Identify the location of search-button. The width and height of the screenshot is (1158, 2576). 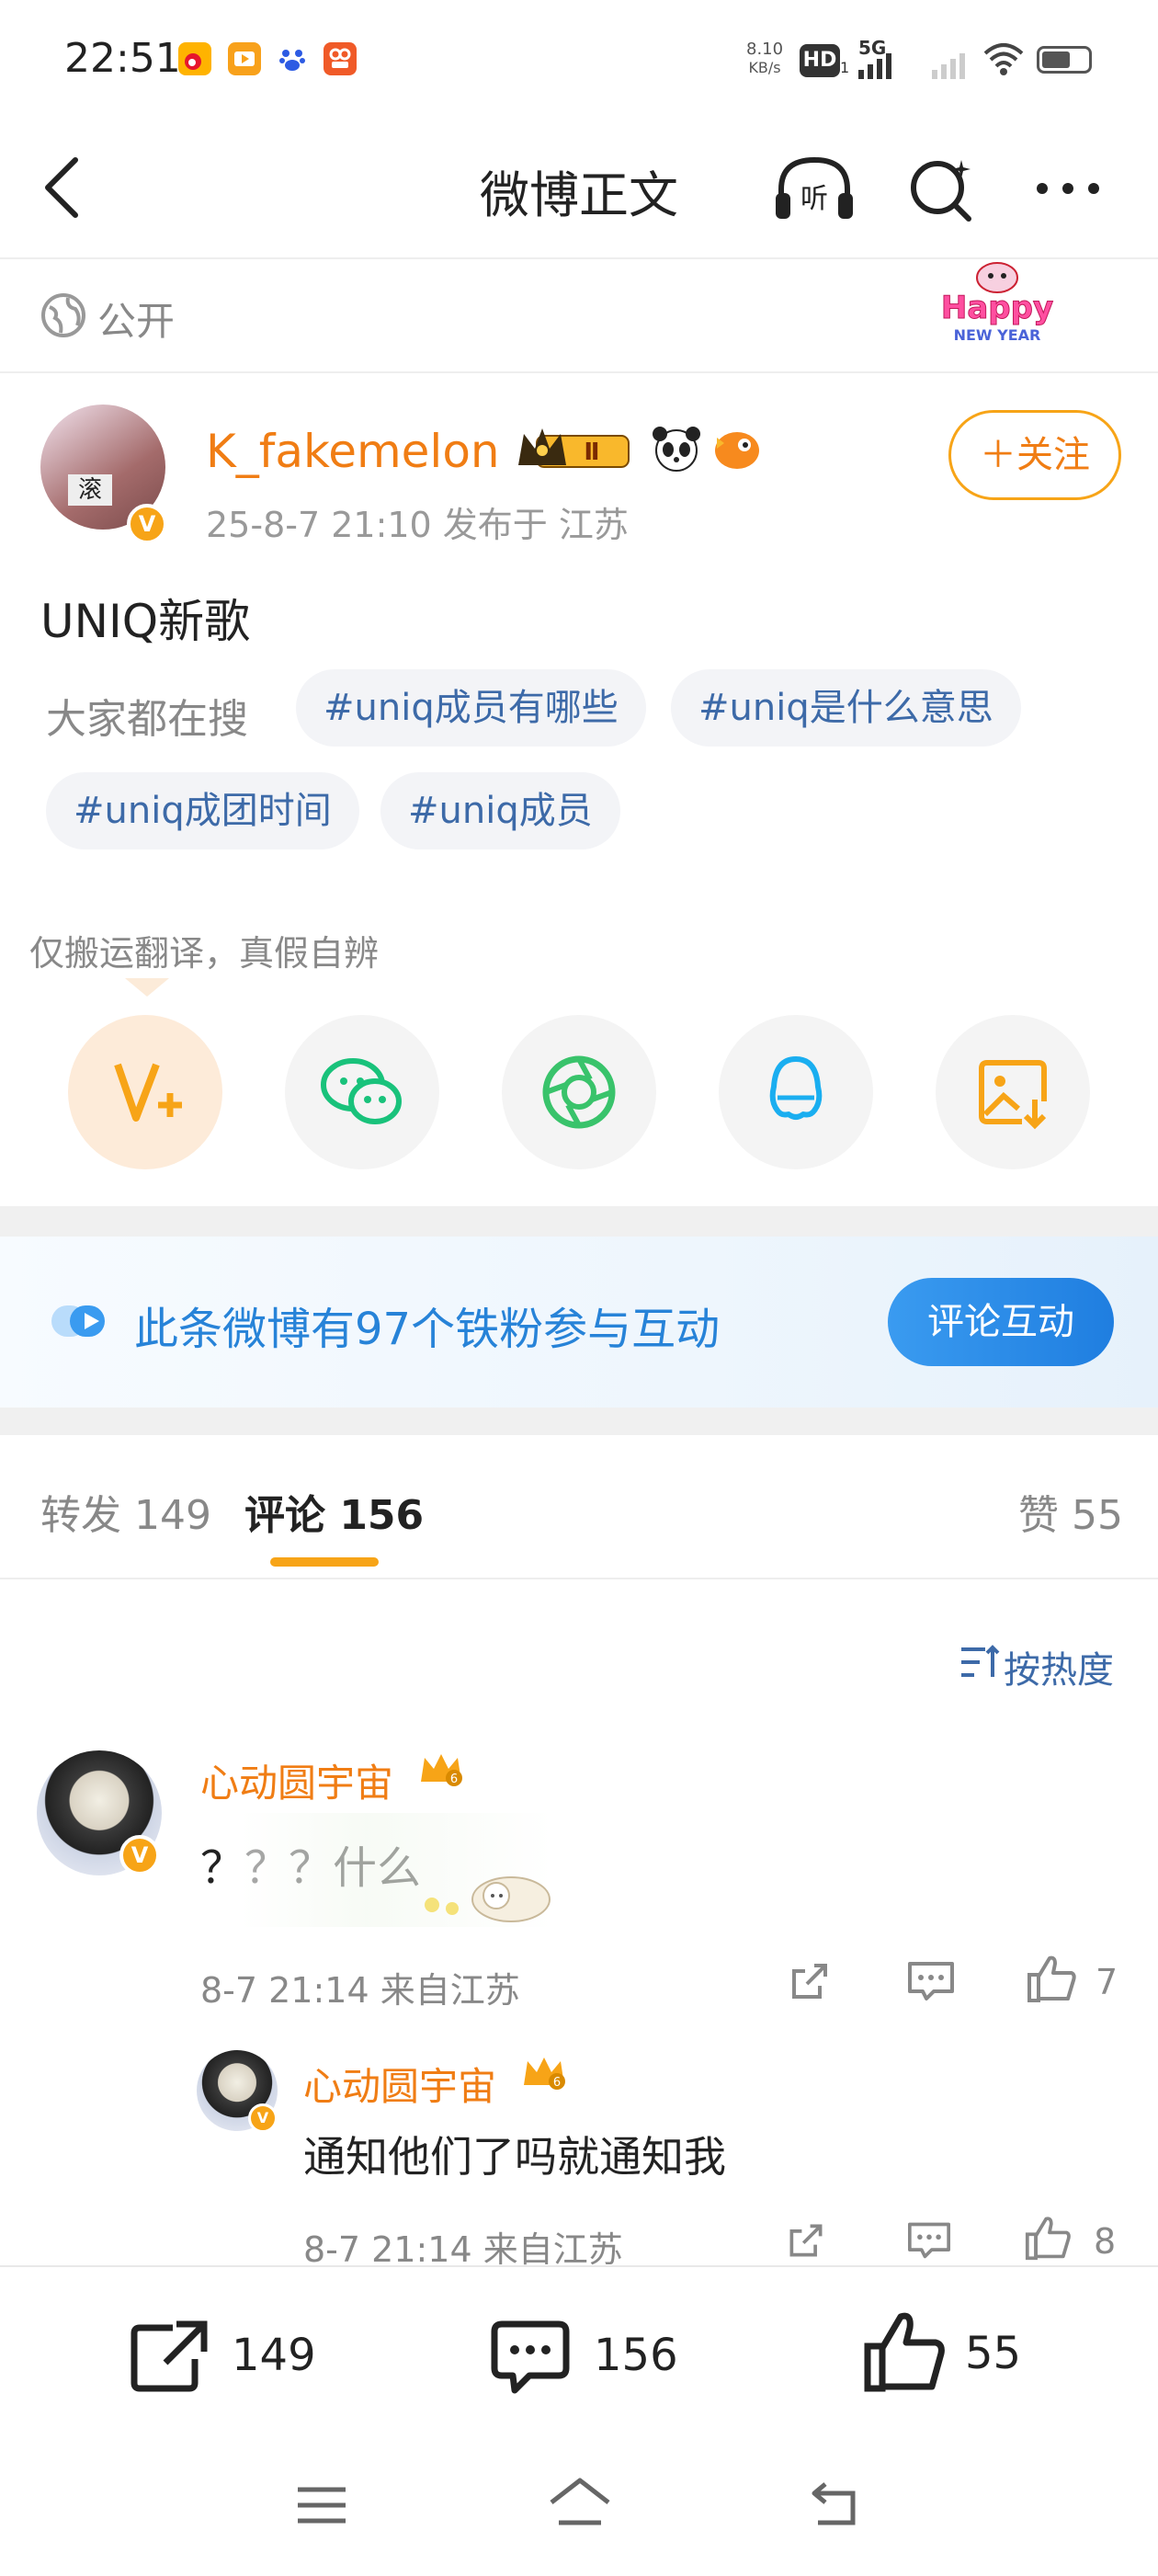
(941, 189).